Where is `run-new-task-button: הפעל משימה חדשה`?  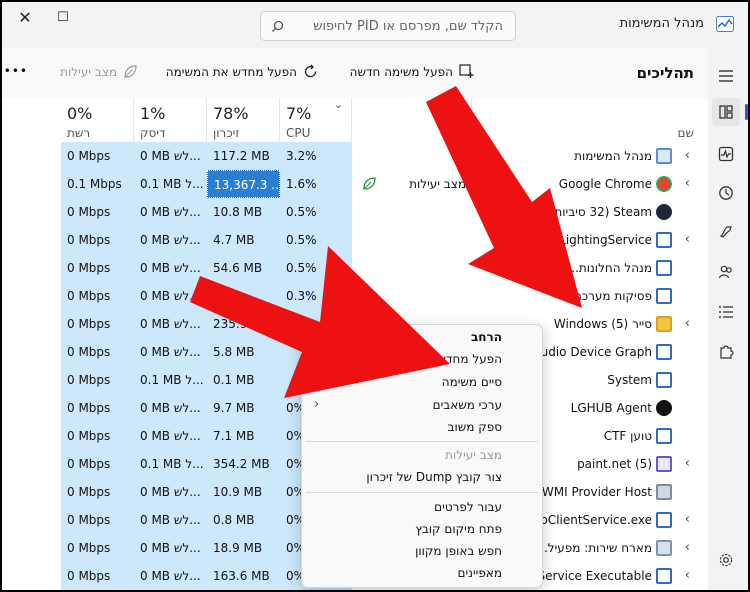
run-new-task-button: הפעל משימה חדשה is located at coordinates (412, 71).